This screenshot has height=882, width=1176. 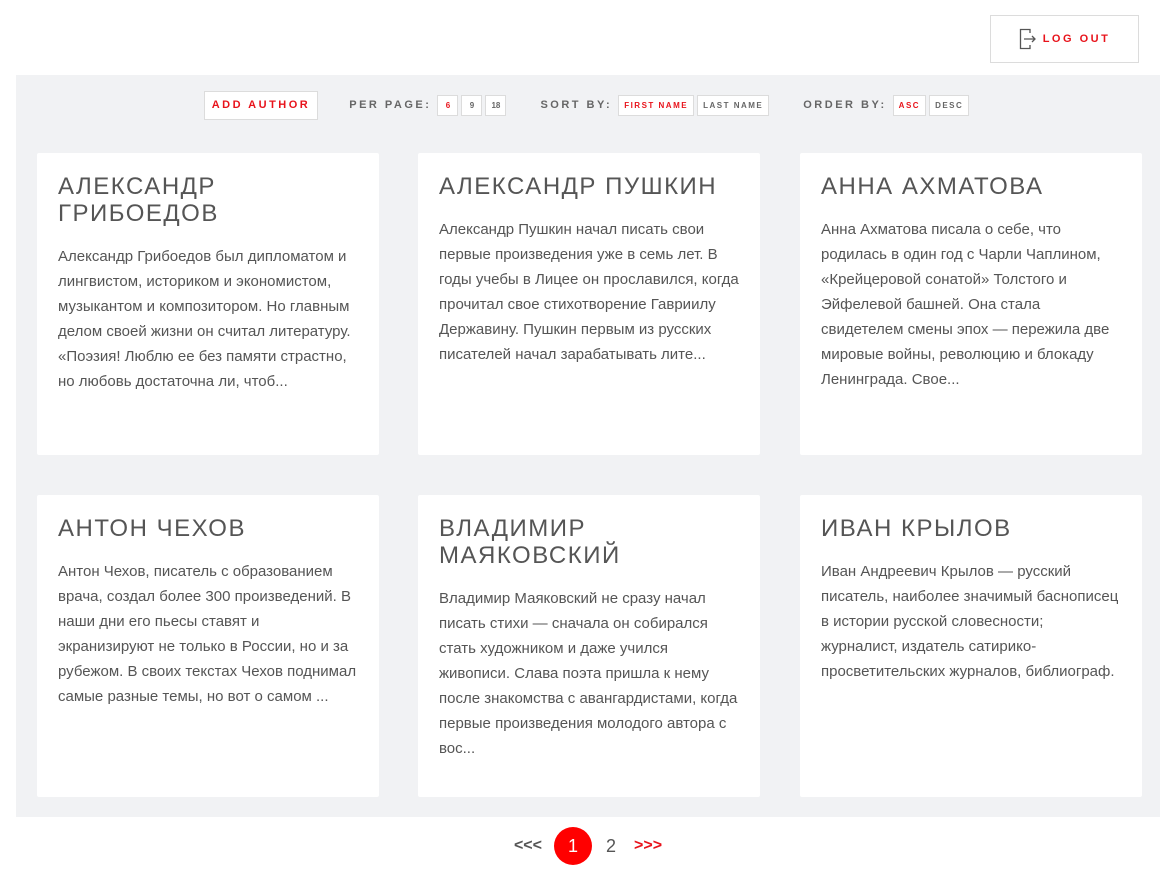 What do you see at coordinates (845, 105) in the screenshot?
I see `order-by-label: ORDER BY:` at bounding box center [845, 105].